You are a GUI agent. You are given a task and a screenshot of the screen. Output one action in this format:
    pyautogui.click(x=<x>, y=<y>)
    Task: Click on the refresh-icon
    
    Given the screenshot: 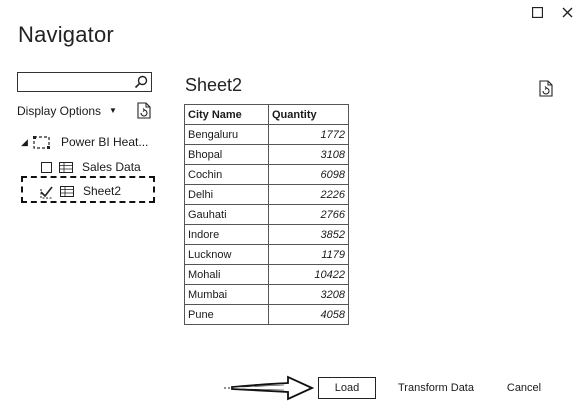 What is the action you would take?
    pyautogui.click(x=144, y=110)
    